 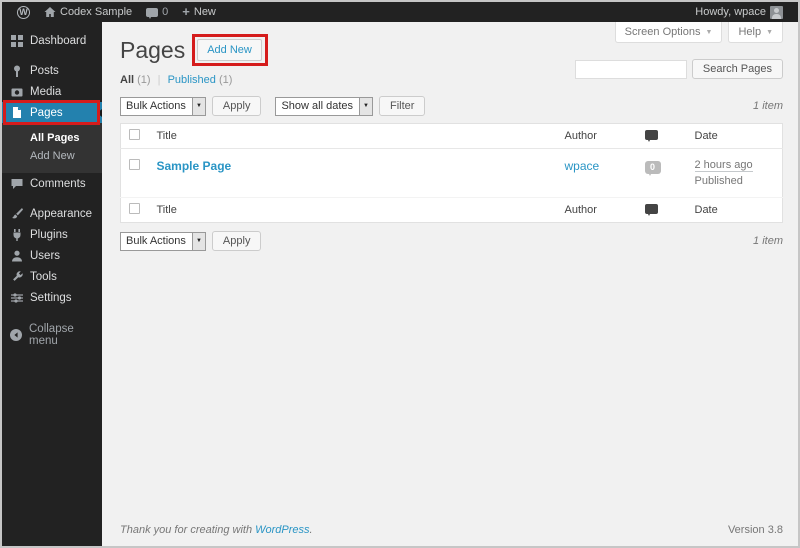 I want to click on sidebar-item-dashboard: Dashboard, so click(x=52, y=40).